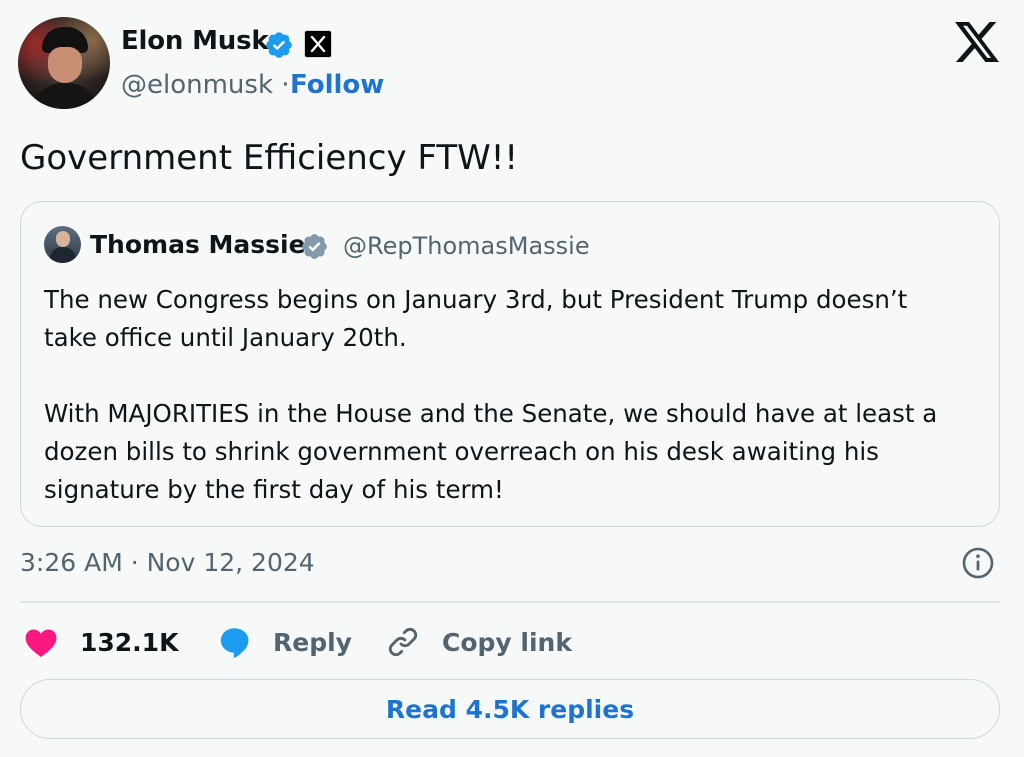  Describe the element at coordinates (318, 44) in the screenshot. I see `x-affiliate-badge-icon` at that location.